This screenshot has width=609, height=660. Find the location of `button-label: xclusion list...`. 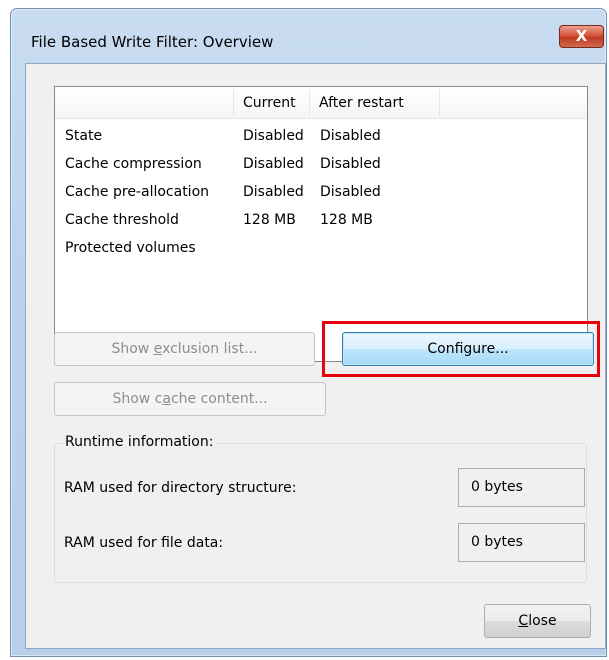

button-label: xclusion list... is located at coordinates (210, 349).